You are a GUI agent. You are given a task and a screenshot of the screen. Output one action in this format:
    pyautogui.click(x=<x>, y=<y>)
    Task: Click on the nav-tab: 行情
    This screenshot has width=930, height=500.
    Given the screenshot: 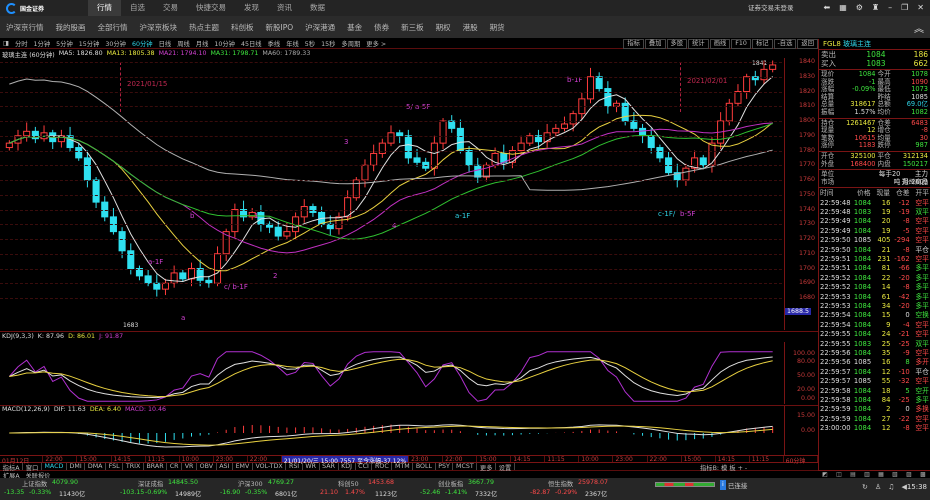 What is the action you would take?
    pyautogui.click(x=104, y=8)
    